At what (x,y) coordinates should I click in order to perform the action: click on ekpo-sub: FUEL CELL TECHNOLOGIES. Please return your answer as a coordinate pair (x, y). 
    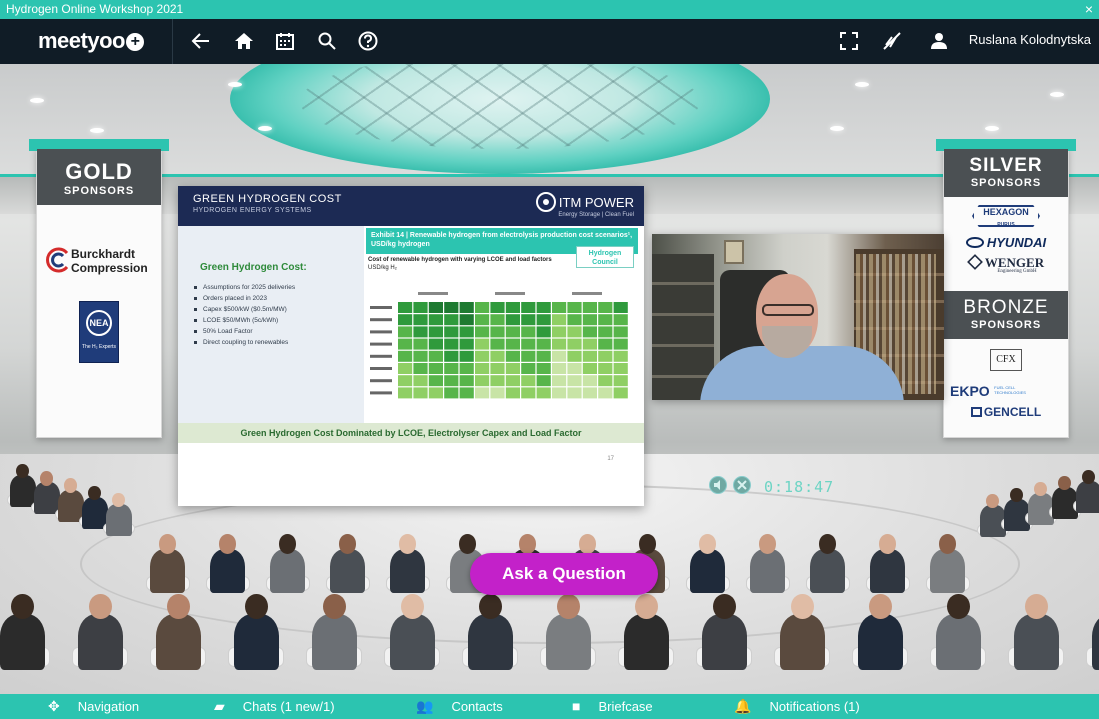
    Looking at the image, I should click on (1010, 390).